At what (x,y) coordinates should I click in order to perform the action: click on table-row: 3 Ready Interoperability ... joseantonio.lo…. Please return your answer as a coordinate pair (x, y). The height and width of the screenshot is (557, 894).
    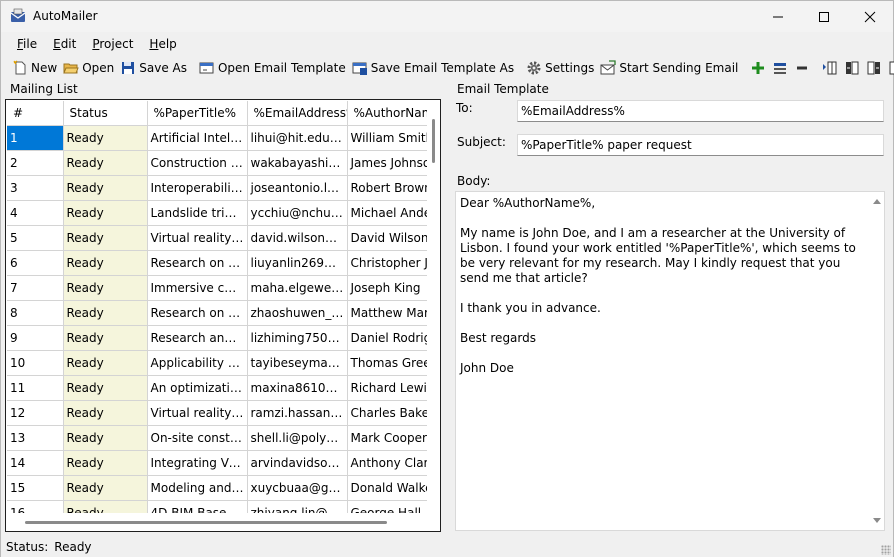
    Looking at the image, I should click on (217, 188).